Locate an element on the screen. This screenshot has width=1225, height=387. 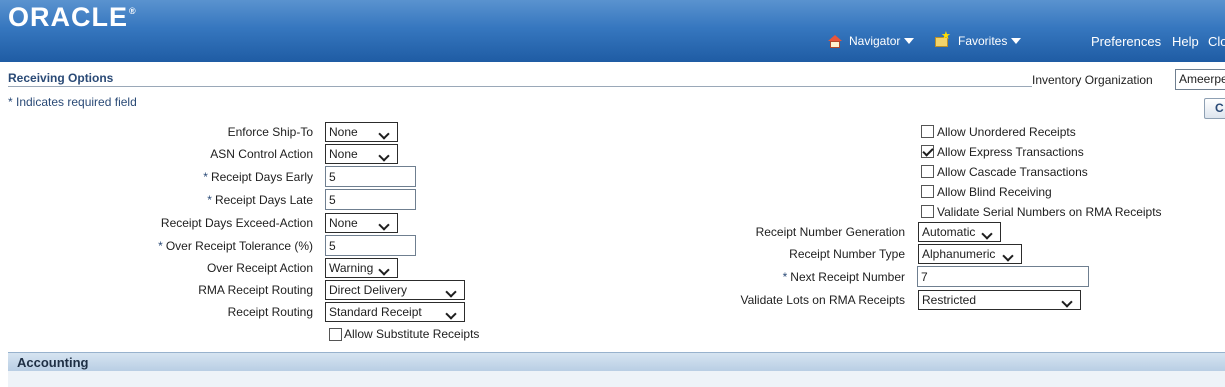
over-action-label: Over Receipt Action is located at coordinates (259, 268).